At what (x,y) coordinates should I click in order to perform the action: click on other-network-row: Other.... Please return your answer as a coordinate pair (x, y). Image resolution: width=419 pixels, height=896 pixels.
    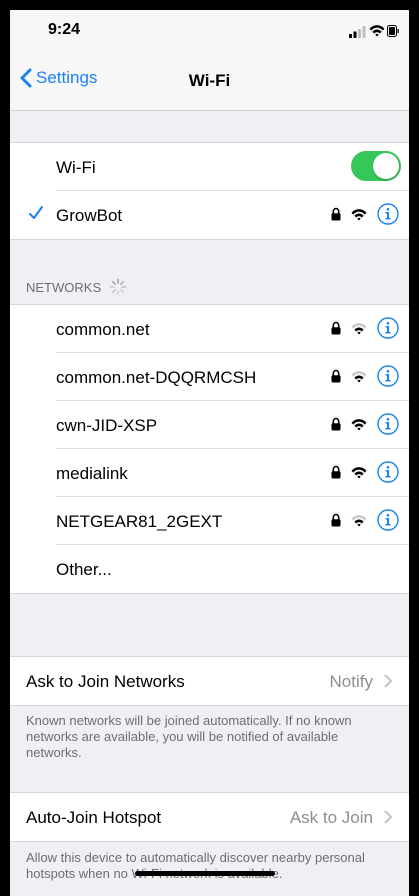
    Looking at the image, I should click on (209, 569).